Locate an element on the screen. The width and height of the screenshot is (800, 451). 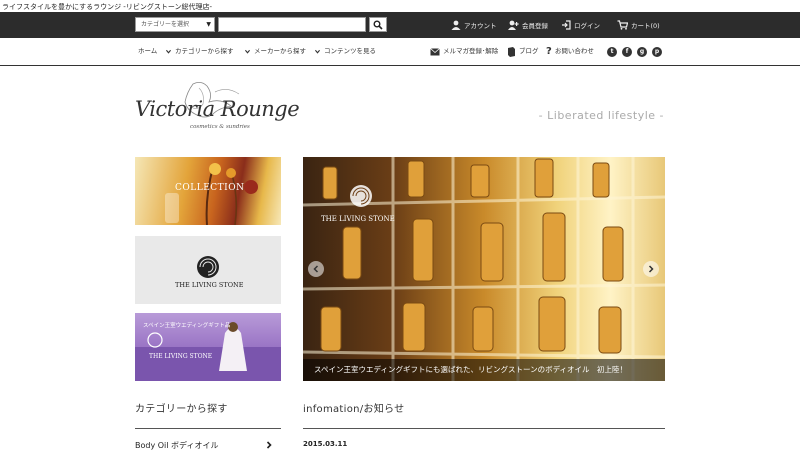
site-logo: Victoria Rounge cosmetics & sundries is located at coordinates (217, 110).